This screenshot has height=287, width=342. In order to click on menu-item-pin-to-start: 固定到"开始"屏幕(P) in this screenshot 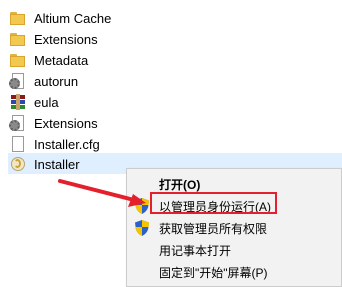, I will do `click(234, 272)`.